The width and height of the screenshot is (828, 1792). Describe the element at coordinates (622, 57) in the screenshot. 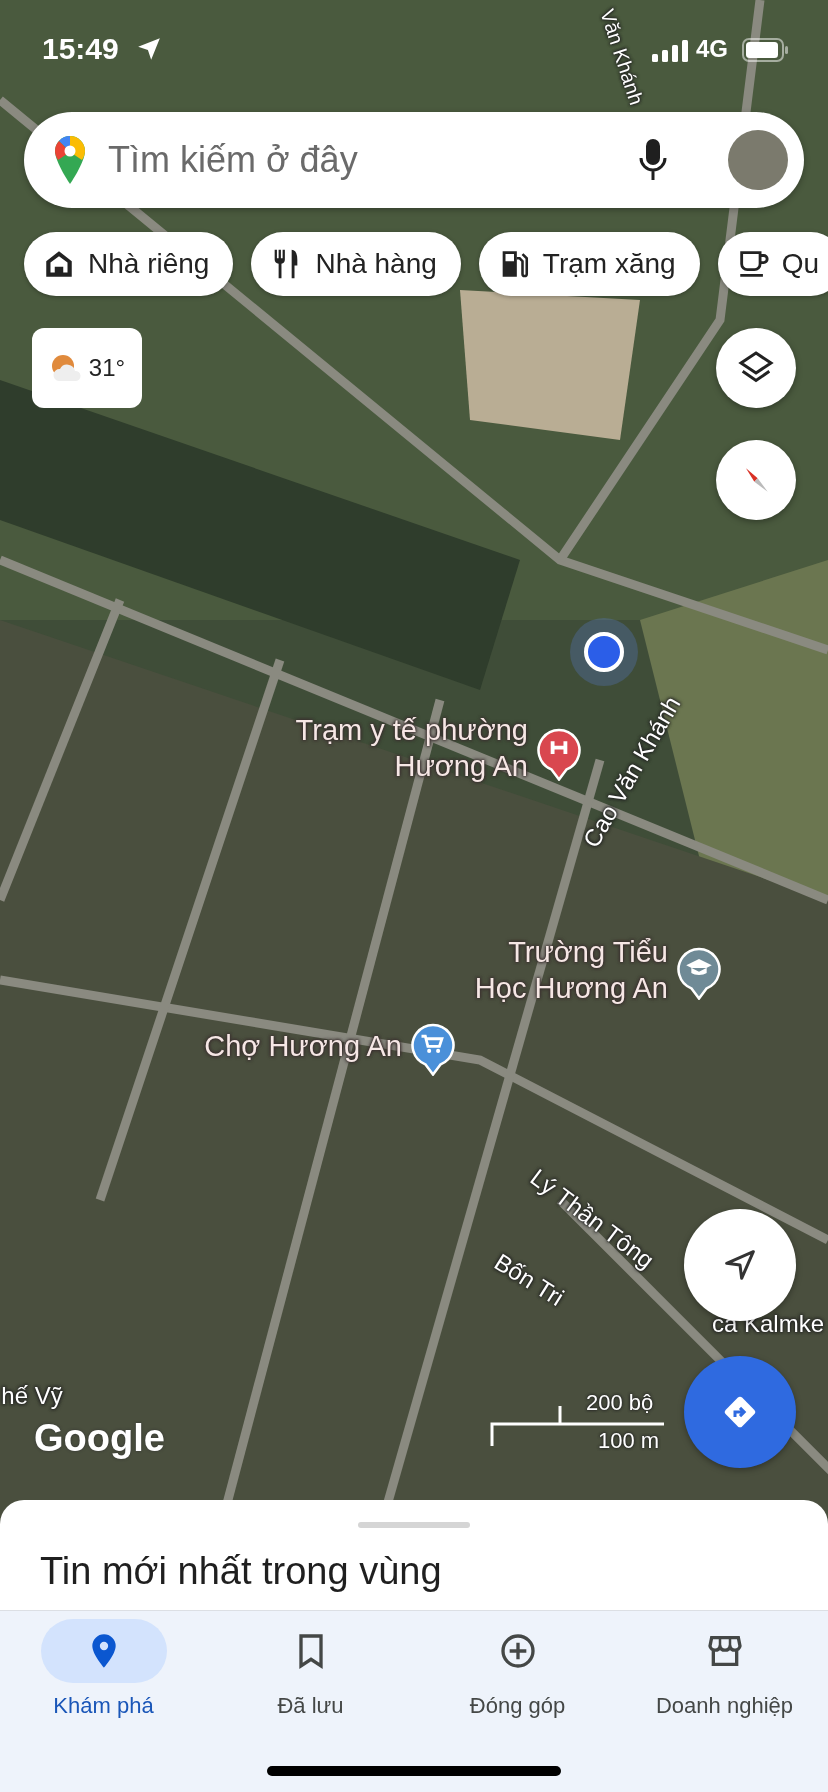

I see `street-label: Văn Khánh` at that location.